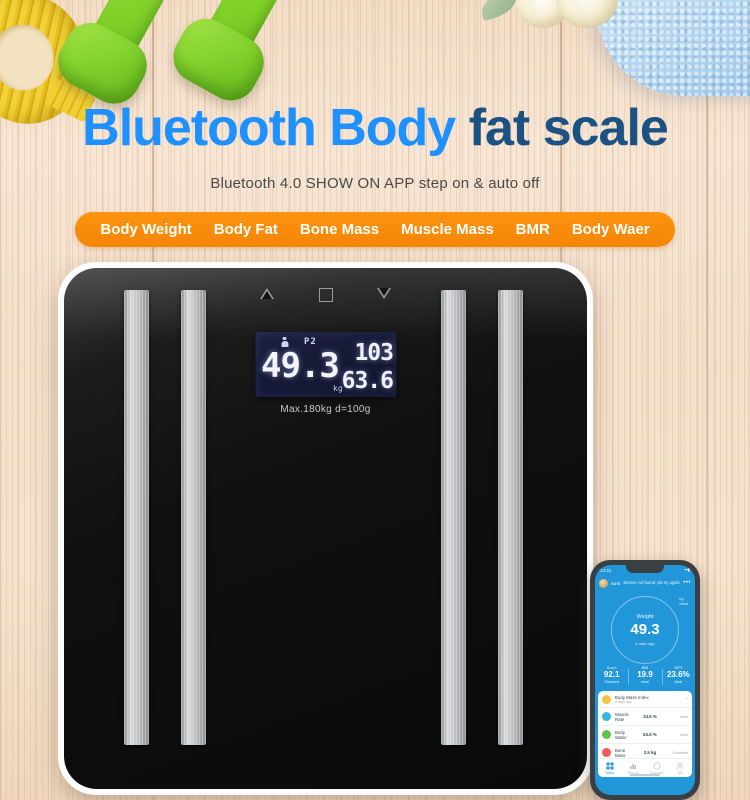 This screenshot has width=750, height=800. Describe the element at coordinates (678, 668) in the screenshot. I see `stat-label: BFR` at that location.